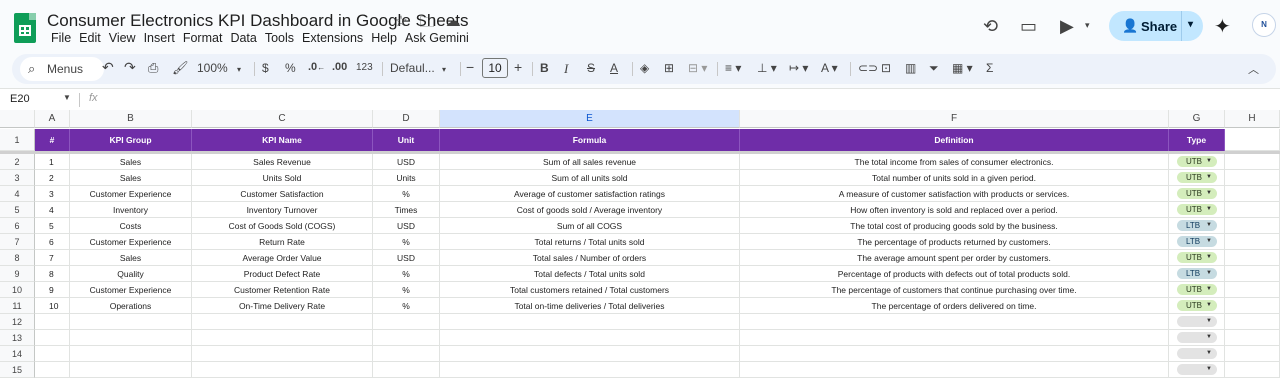 The height and width of the screenshot is (382, 1280). What do you see at coordinates (282, 178) in the screenshot?
I see `cell-name: Units Sold` at bounding box center [282, 178].